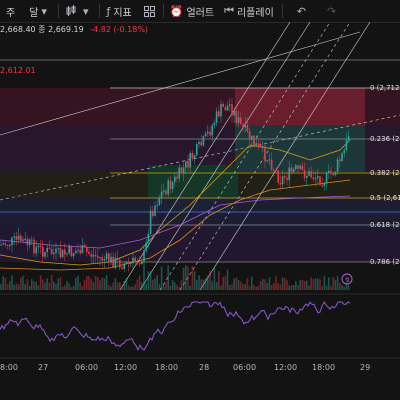 Image resolution: width=400 pixels, height=400 pixels. I want to click on layout-button, so click(149, 11).